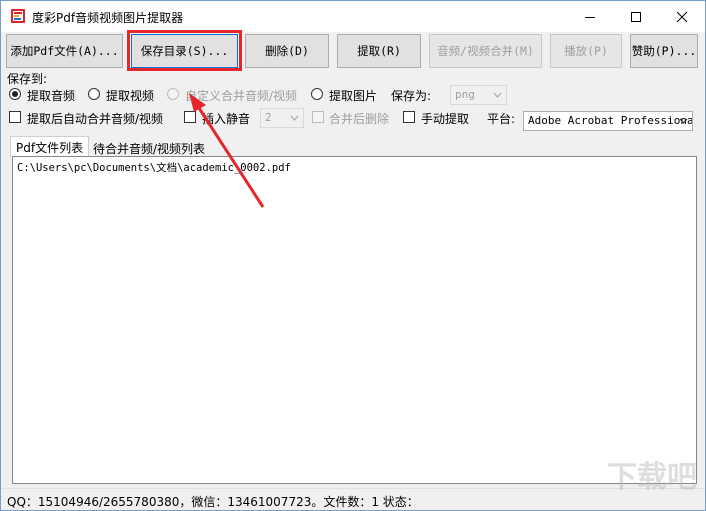 The image size is (706, 511). I want to click on radio-extract-image, so click(317, 94).